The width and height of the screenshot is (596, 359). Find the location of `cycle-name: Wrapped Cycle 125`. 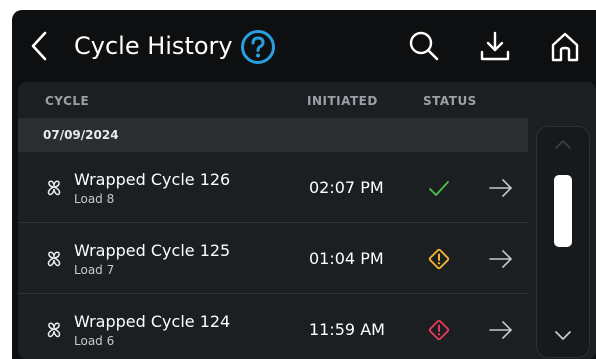

cycle-name: Wrapped Cycle 125 is located at coordinates (152, 250).